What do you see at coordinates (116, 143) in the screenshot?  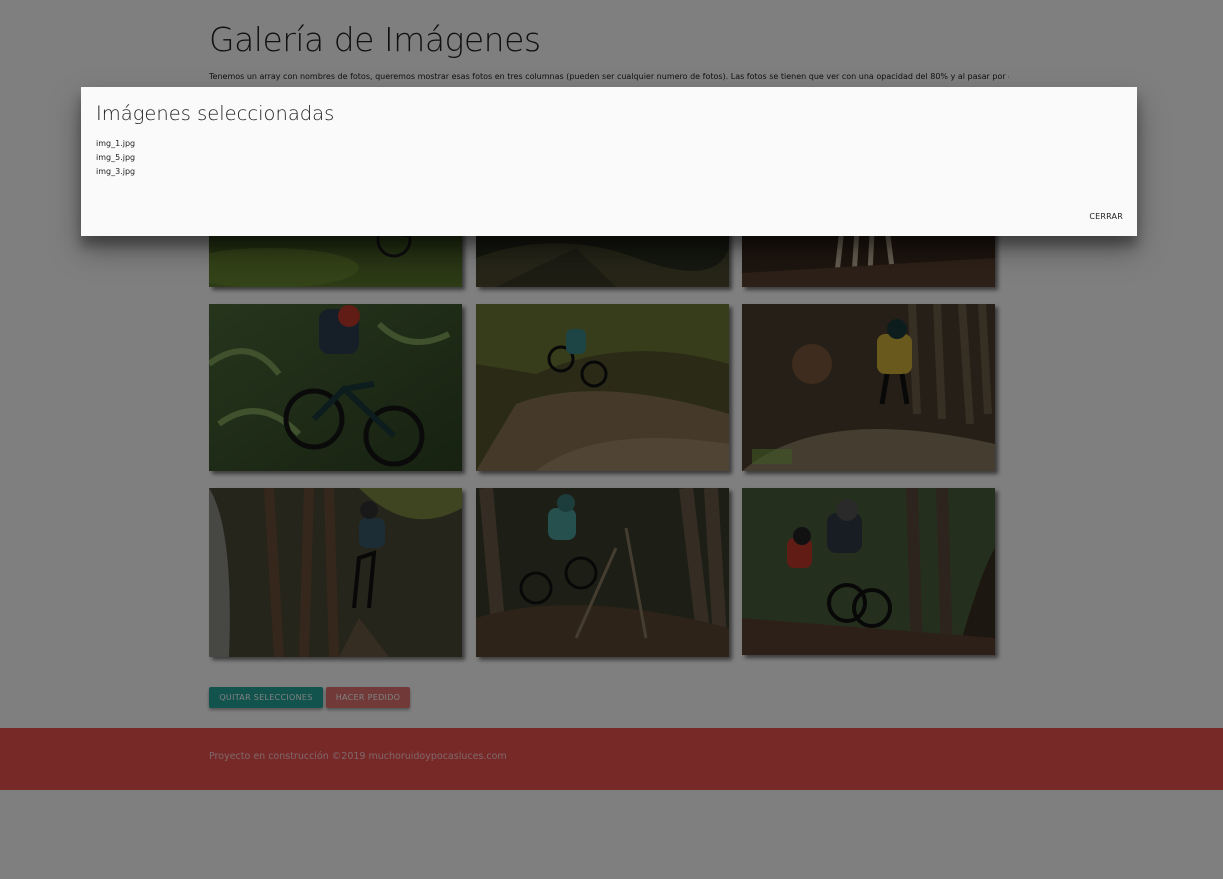 I see `selected-image-item: img_1.jpg` at bounding box center [116, 143].